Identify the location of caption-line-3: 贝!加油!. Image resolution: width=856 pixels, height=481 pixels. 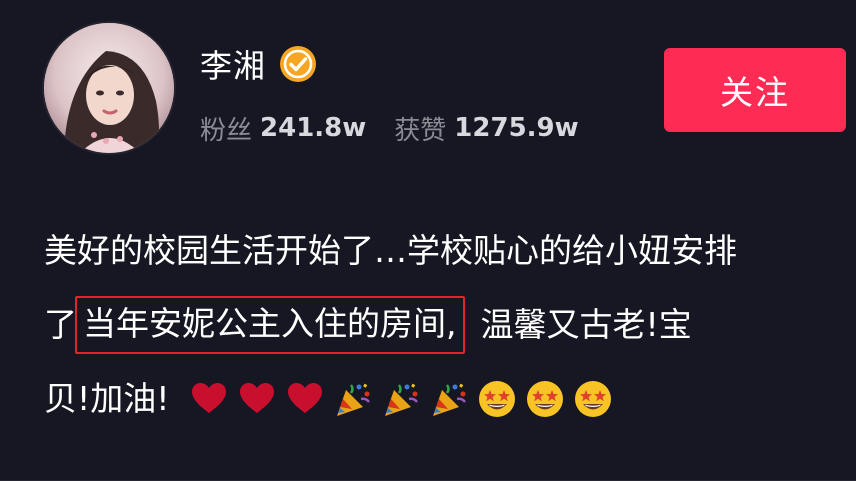
(444, 399).